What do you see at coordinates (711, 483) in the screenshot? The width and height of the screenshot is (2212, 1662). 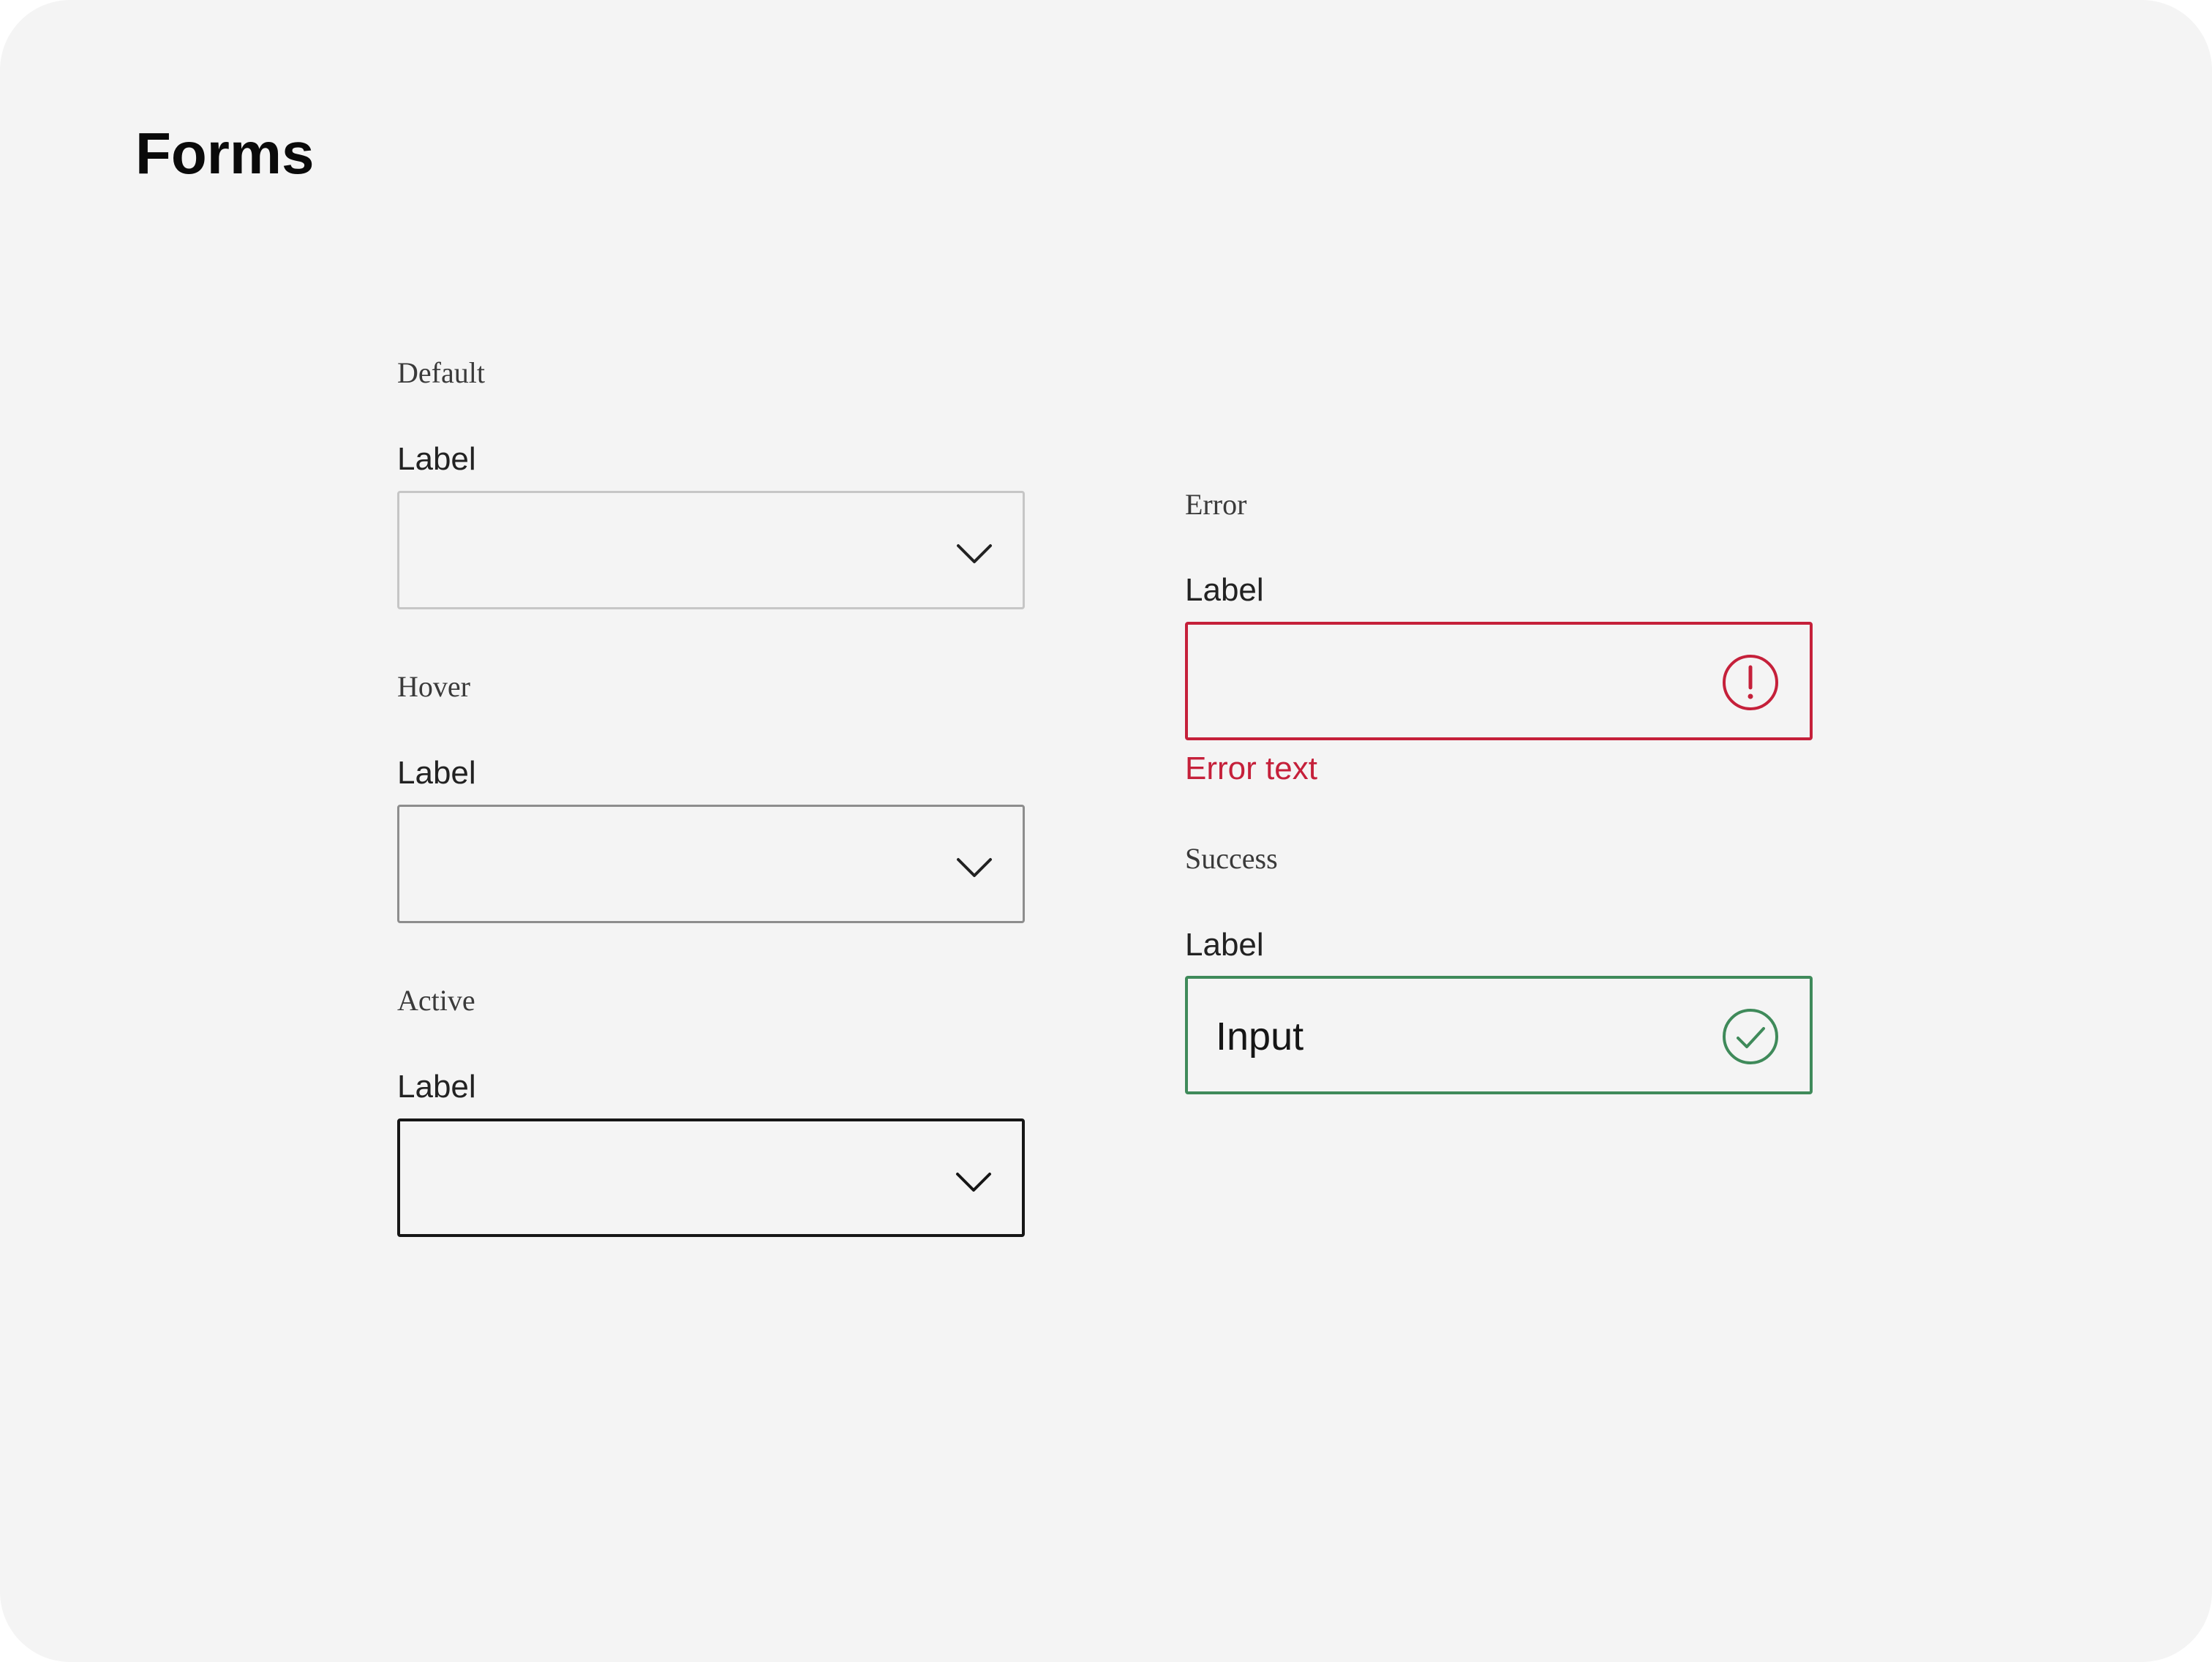 I see `field-default: Default Label` at bounding box center [711, 483].